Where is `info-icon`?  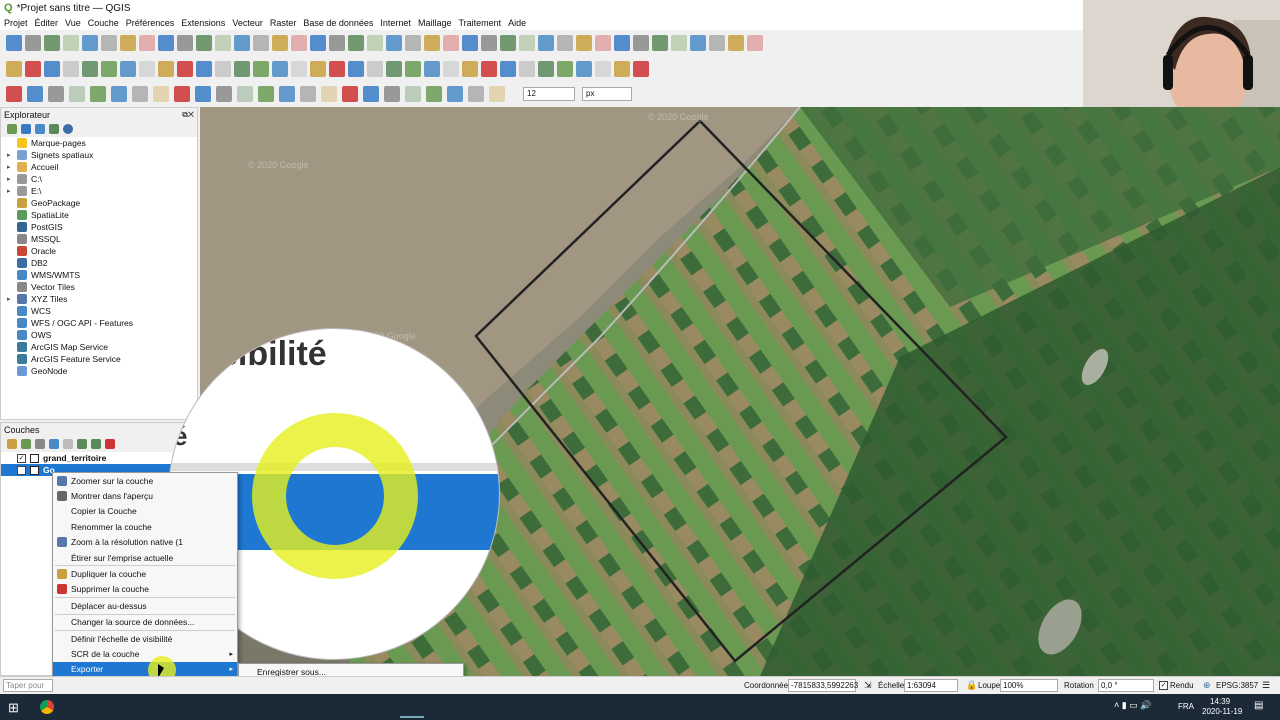
info-icon is located at coordinates (68, 129).